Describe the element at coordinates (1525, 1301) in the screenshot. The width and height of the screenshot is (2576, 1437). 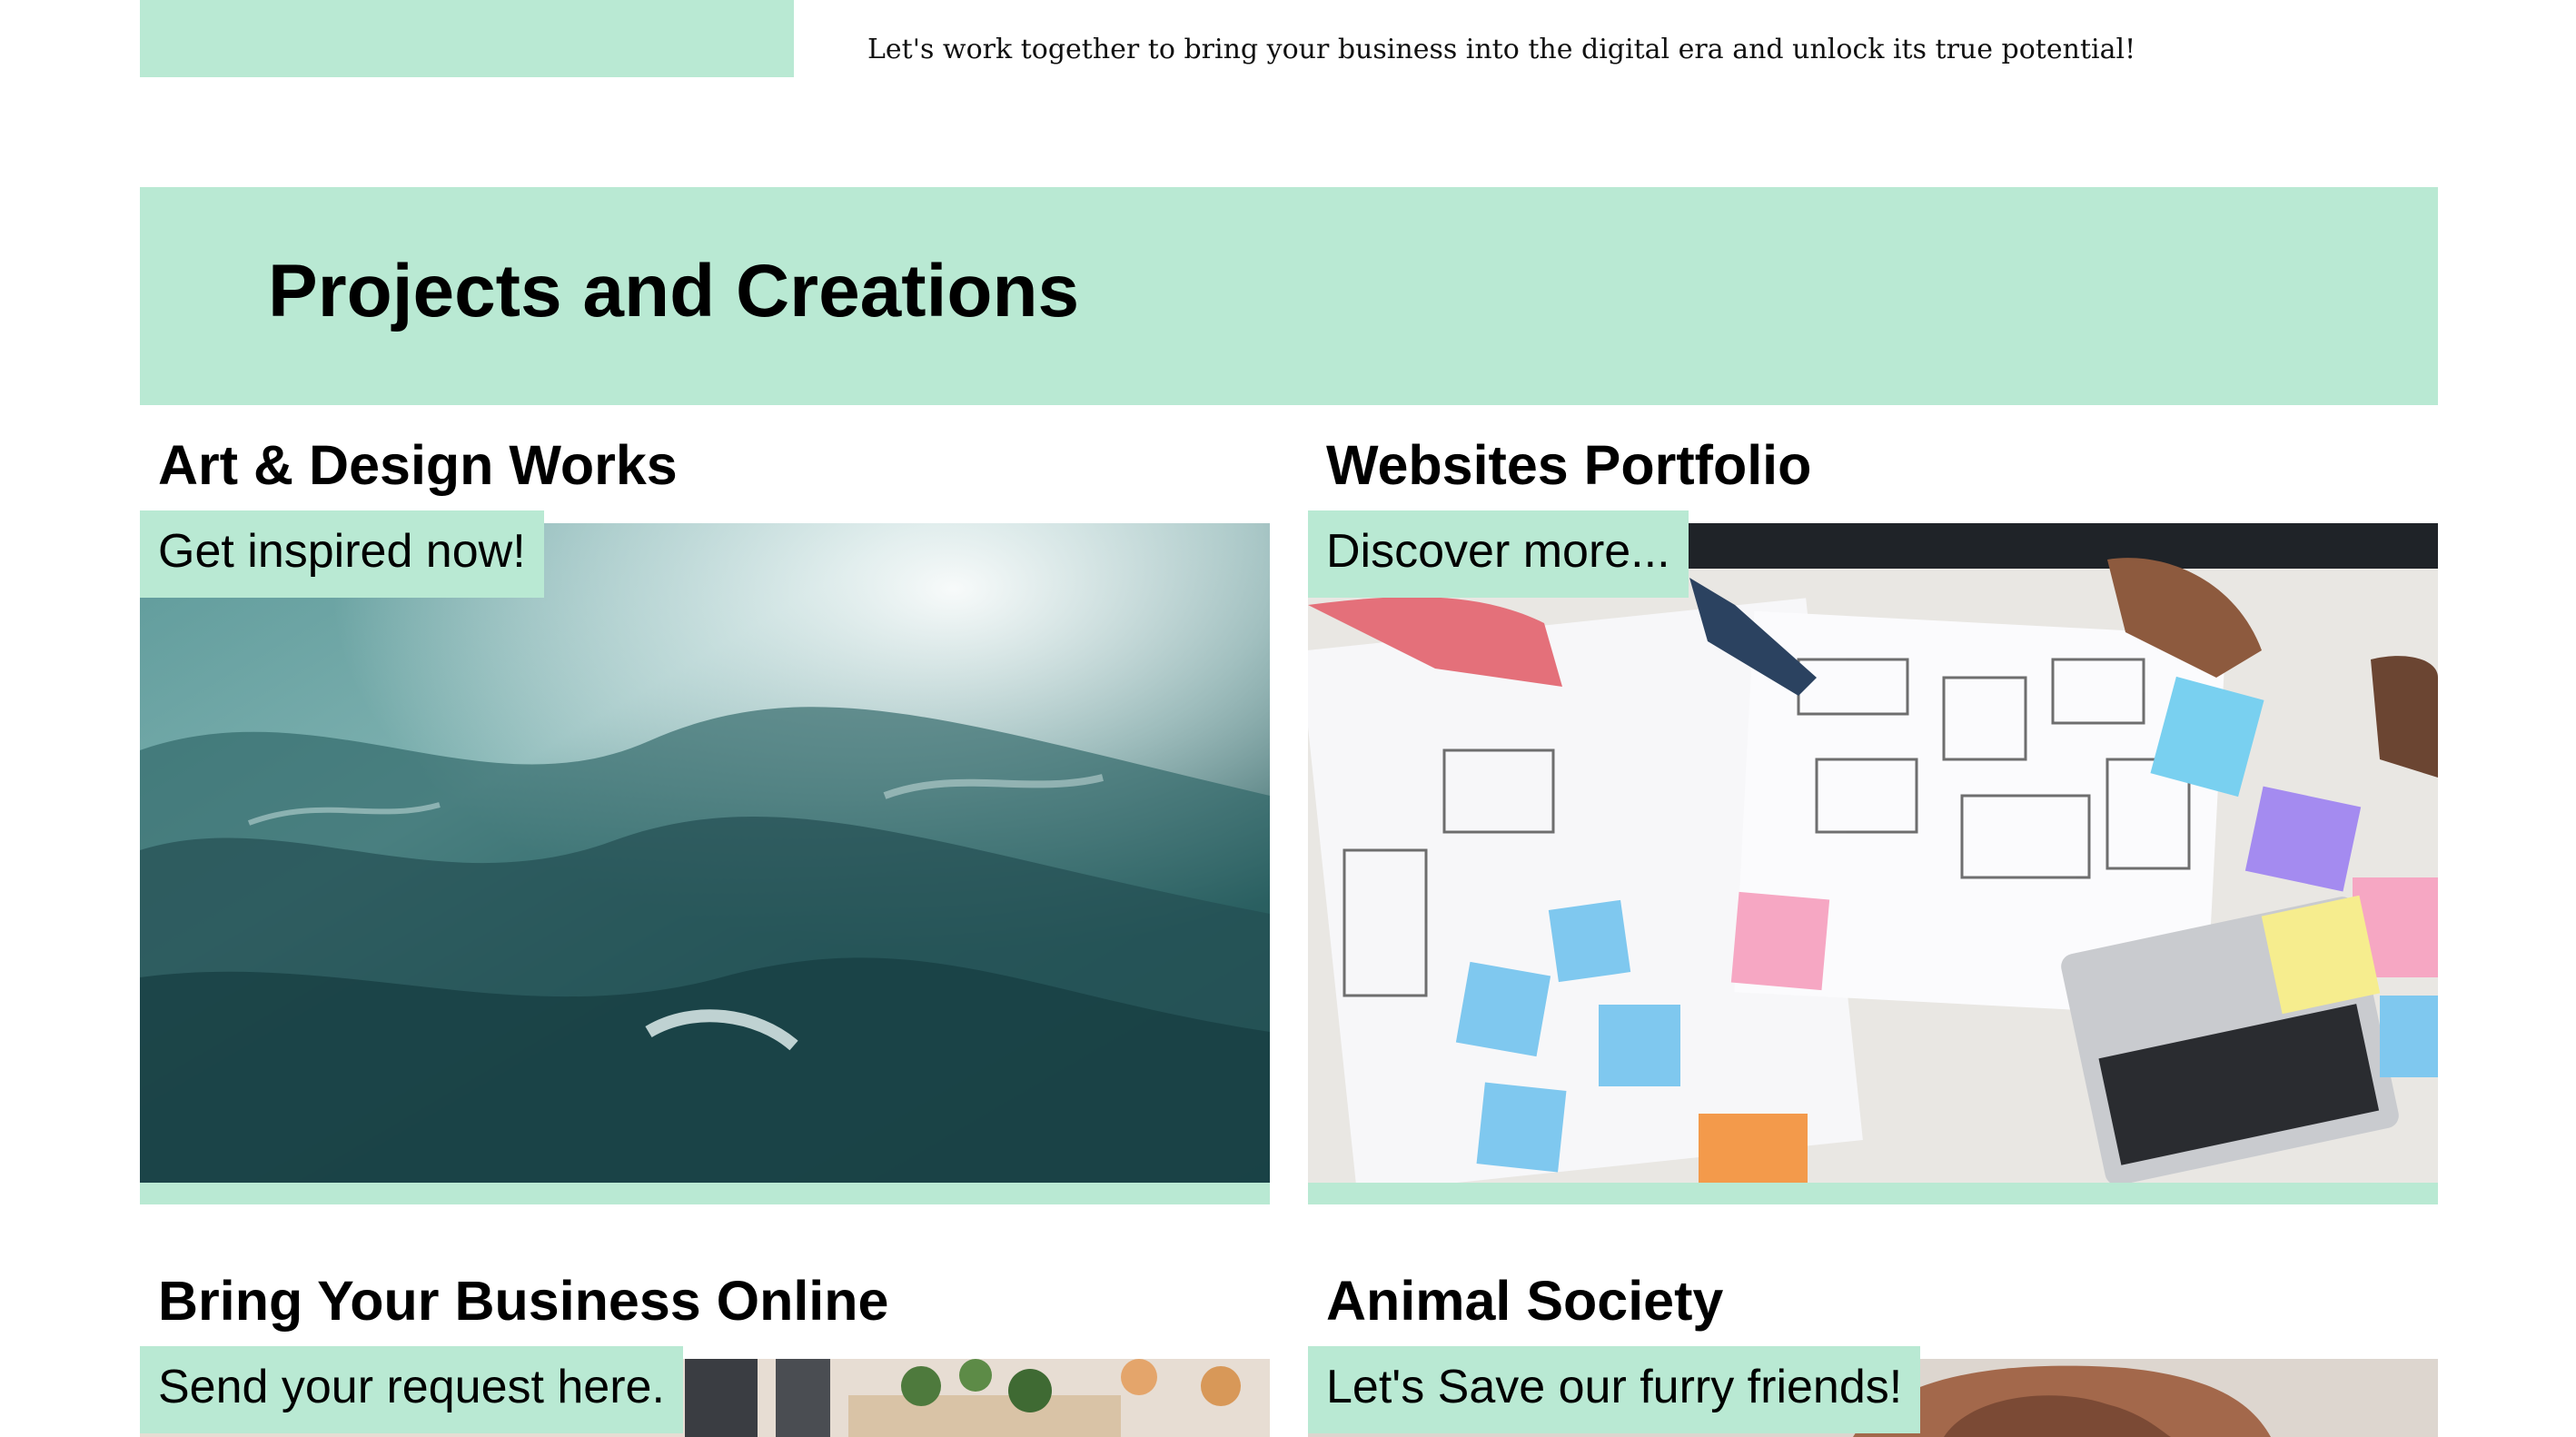
I see `card-title: Animal Society` at that location.